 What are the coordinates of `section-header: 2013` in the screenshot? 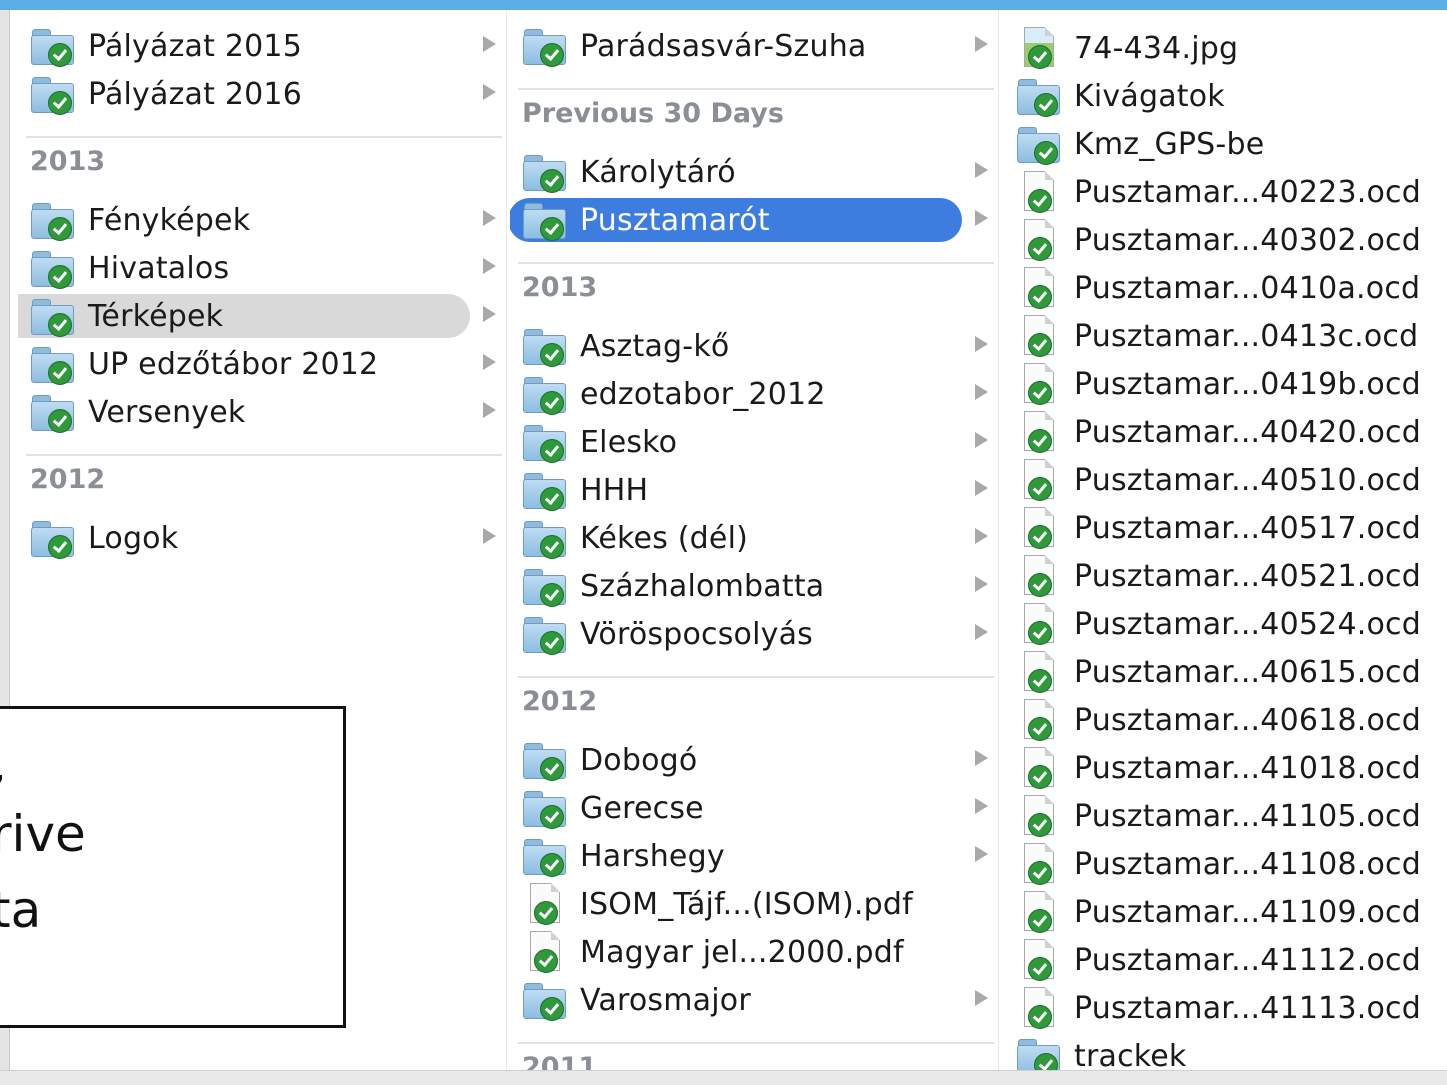 It's located at (260, 157).